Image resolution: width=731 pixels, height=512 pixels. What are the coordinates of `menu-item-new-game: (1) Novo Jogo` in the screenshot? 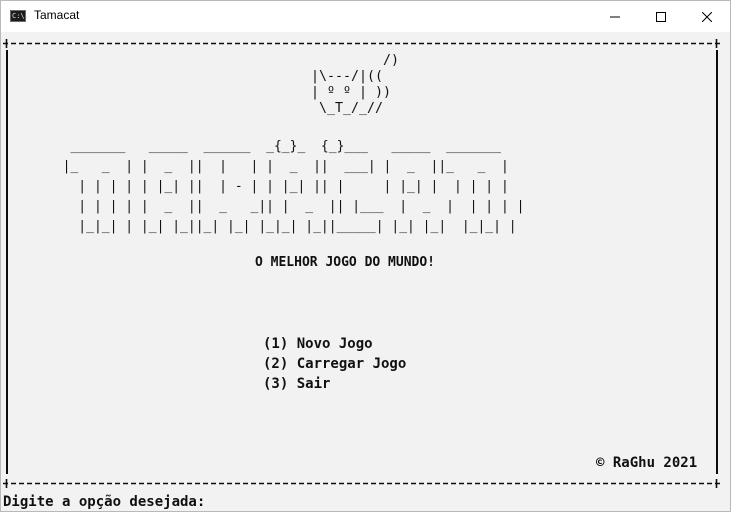 It's located at (318, 344).